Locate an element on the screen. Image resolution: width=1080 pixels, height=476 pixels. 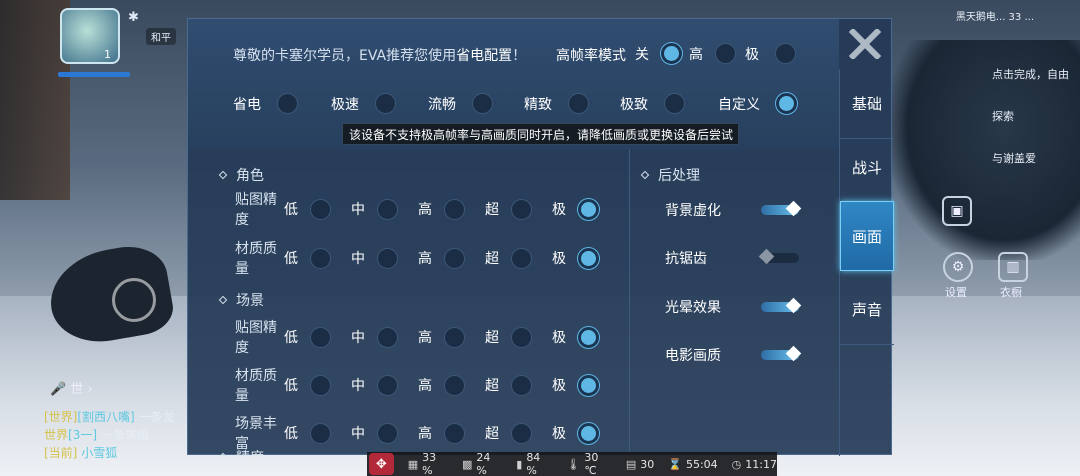
voice-channel-button: 🎤 世 › is located at coordinates (71, 387).